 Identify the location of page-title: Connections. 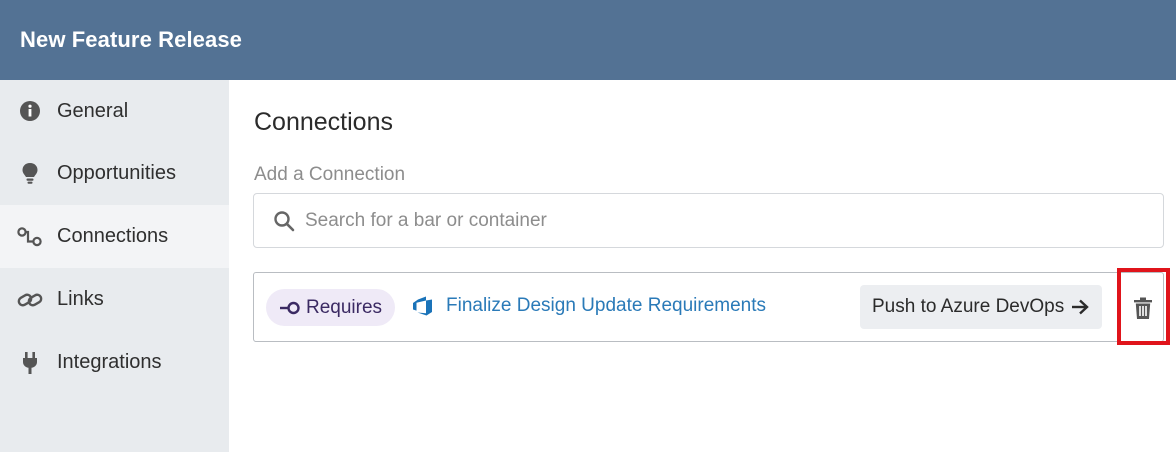
(323, 122).